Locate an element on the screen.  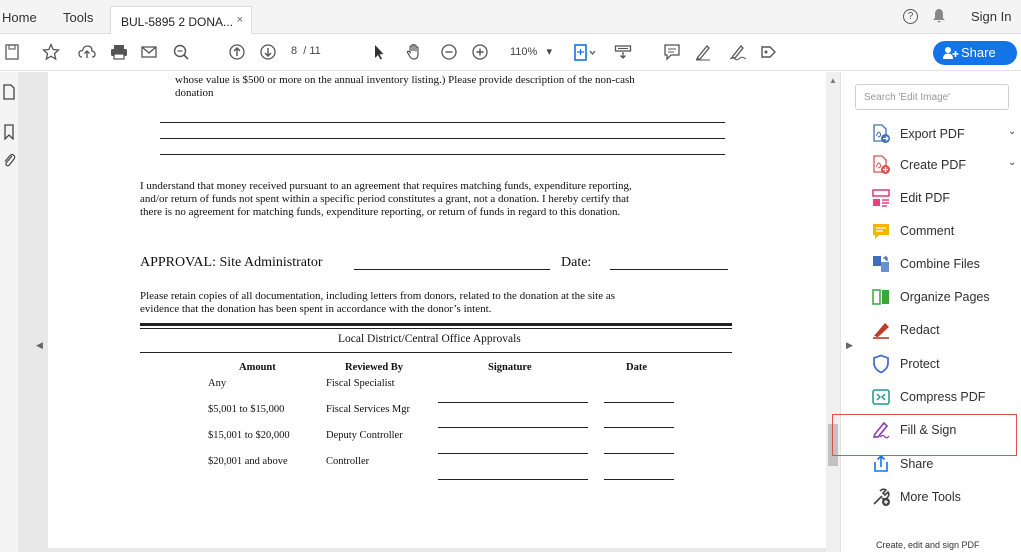
create-pdf-icon is located at coordinates (881, 165).